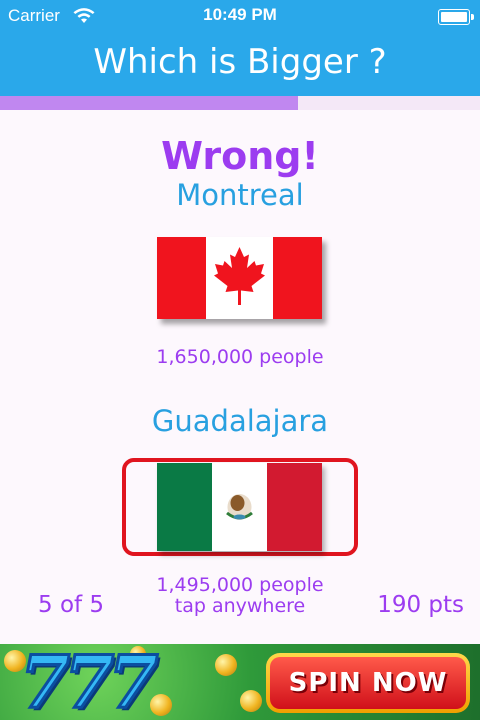 The image size is (480, 720). I want to click on score-display: 190 pts, so click(420, 605).